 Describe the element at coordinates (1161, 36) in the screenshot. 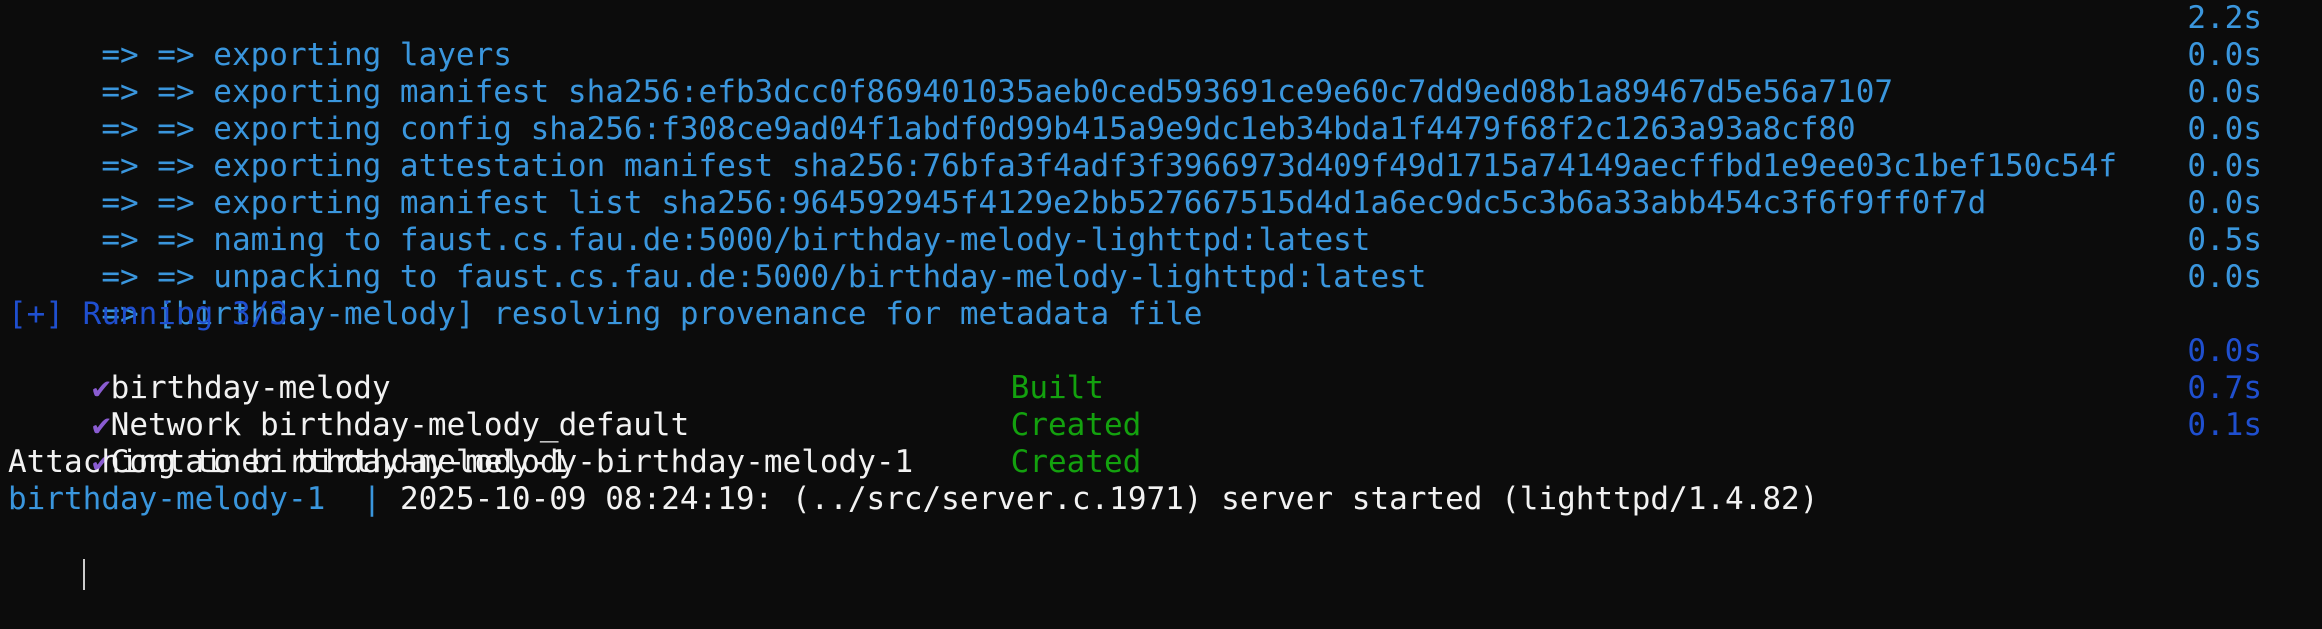

I see `build-step-line: => => exporting layers 2.2s` at that location.